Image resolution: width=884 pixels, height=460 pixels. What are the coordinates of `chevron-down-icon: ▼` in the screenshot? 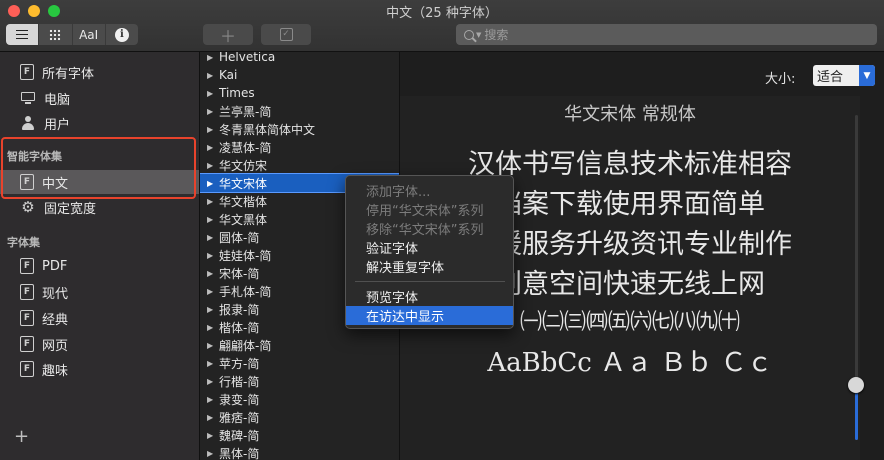 It's located at (479, 34).